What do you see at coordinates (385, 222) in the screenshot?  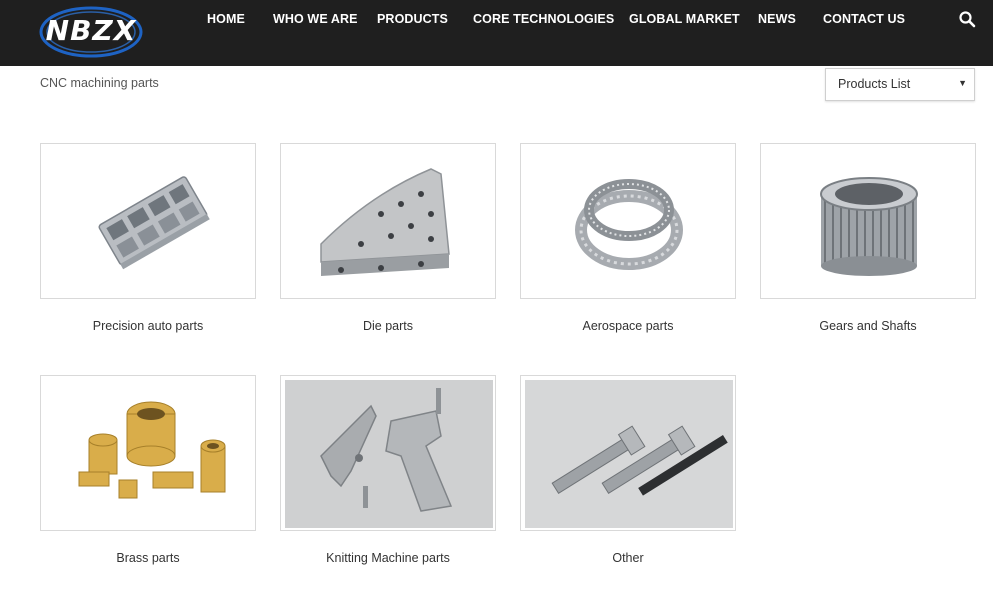 I see `die-plate-image` at bounding box center [385, 222].